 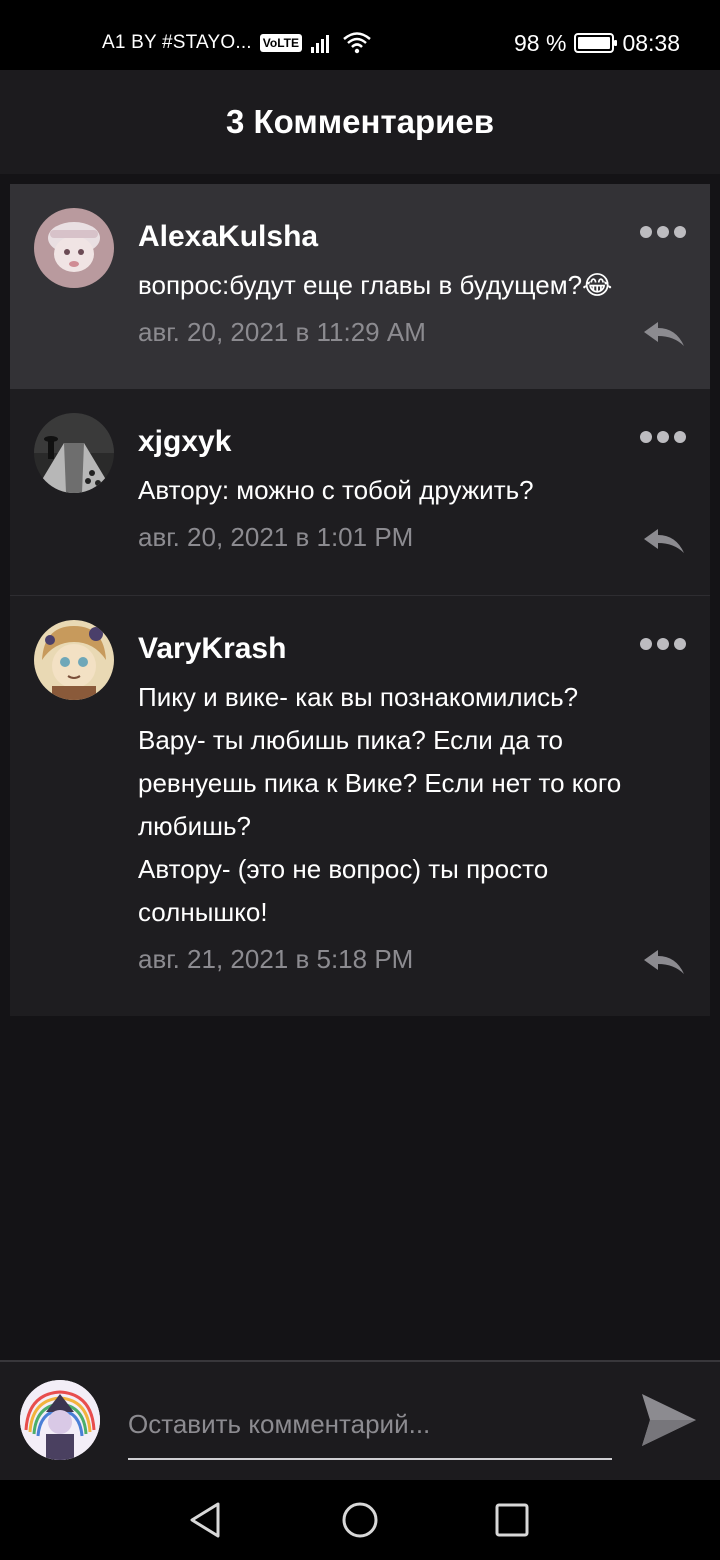 What do you see at coordinates (370, 1425) in the screenshot?
I see `comment-input` at bounding box center [370, 1425].